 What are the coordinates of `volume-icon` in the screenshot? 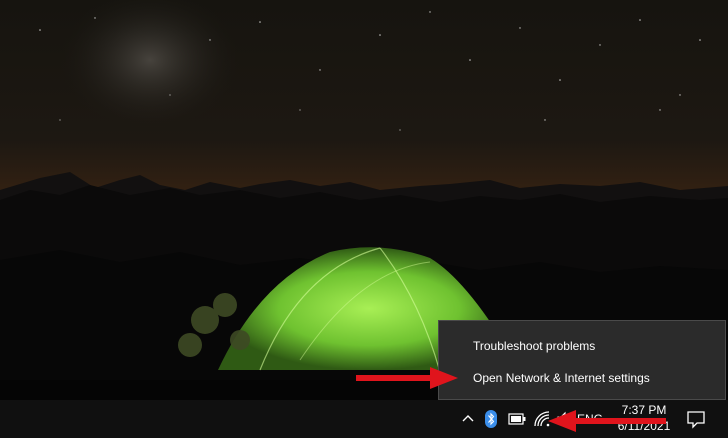 It's located at (564, 419).